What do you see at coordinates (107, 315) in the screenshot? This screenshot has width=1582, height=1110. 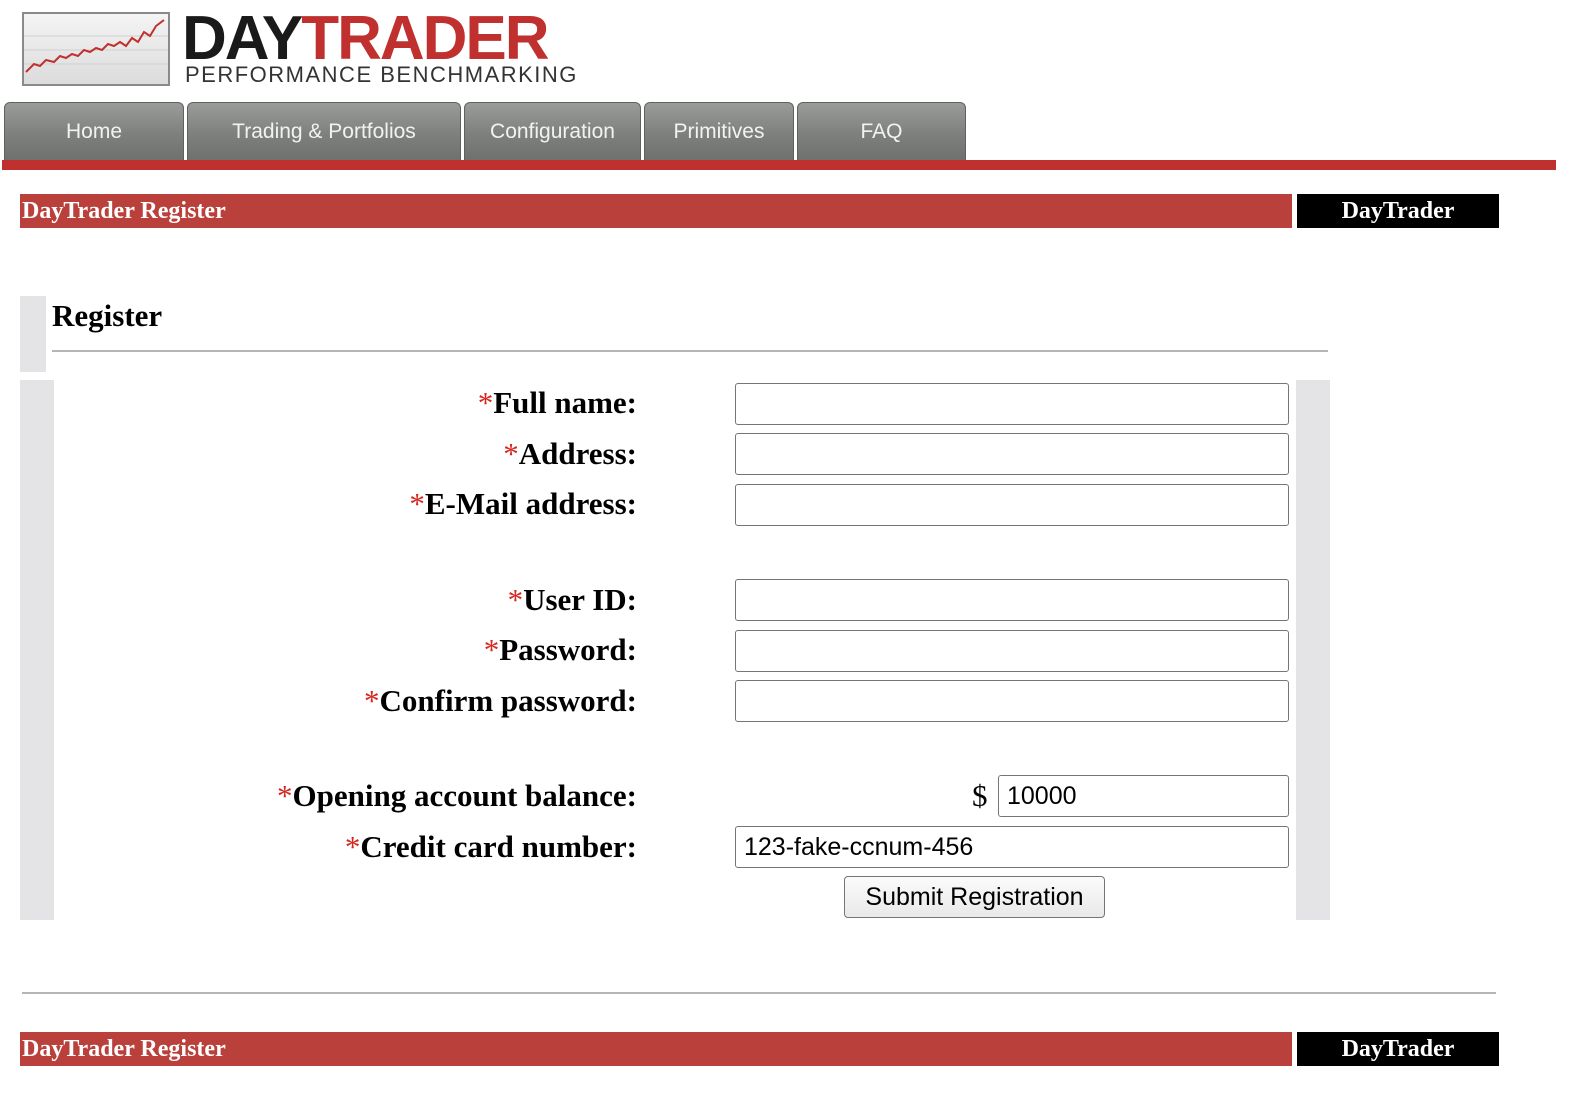 I see `page-title: Register` at bounding box center [107, 315].